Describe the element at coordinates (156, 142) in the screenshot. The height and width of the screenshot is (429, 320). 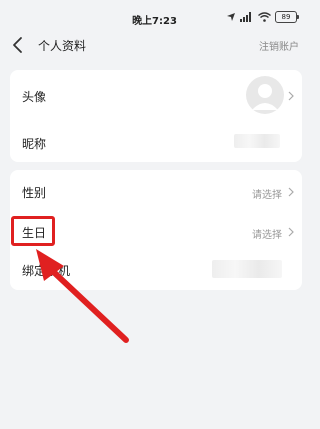
I see `nickname-row: 昵称` at that location.